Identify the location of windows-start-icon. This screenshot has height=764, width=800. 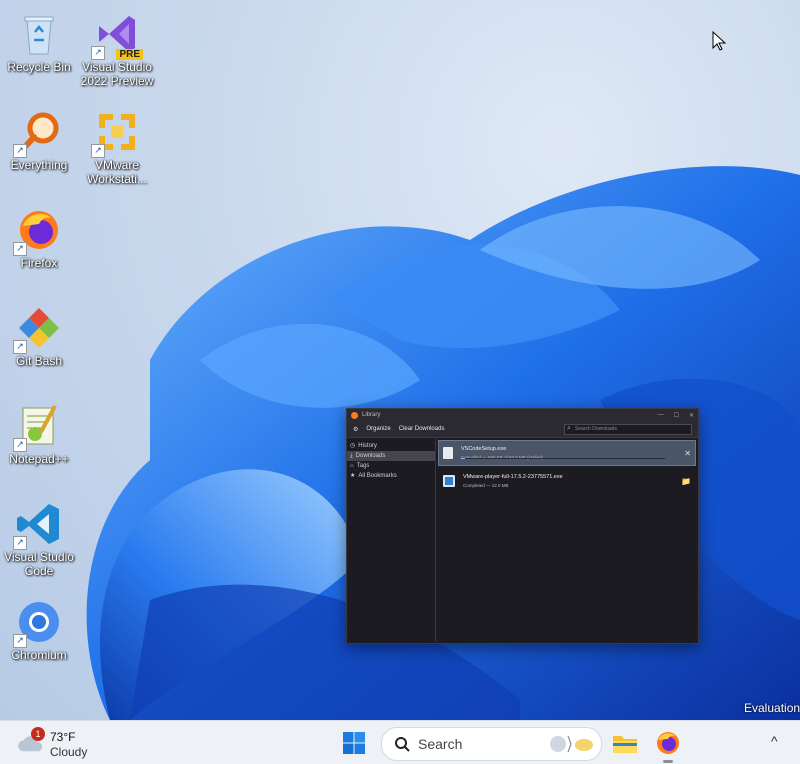
(354, 743).